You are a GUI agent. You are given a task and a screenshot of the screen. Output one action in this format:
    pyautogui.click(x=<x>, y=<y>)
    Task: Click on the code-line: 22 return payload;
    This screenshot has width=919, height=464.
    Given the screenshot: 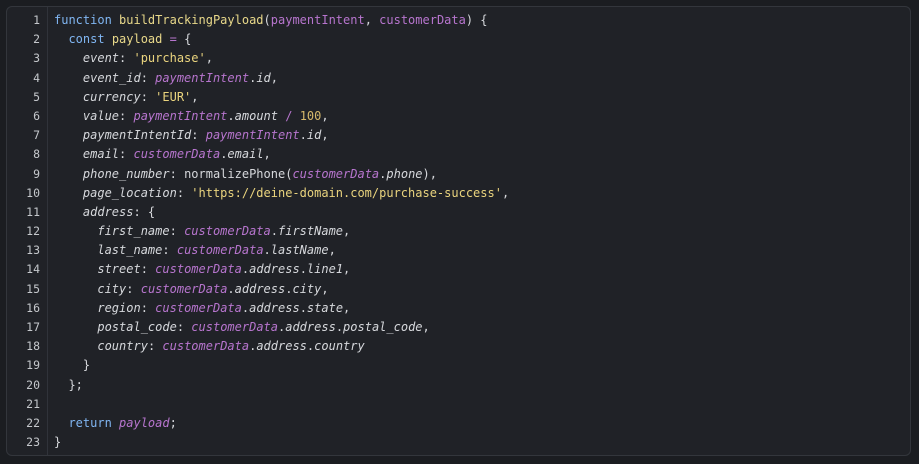 What is the action you would take?
    pyautogui.click(x=458, y=423)
    